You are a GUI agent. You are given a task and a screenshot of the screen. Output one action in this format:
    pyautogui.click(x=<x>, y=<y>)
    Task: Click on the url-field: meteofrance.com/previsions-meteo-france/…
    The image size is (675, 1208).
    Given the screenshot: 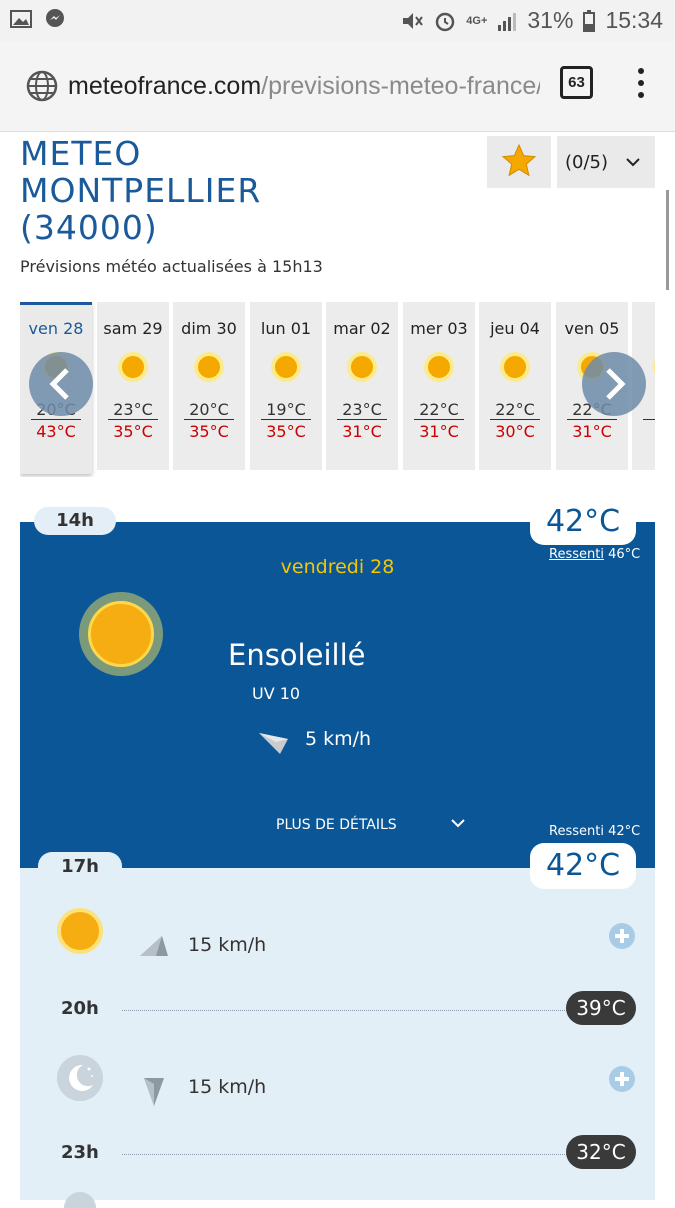 What is the action you would take?
    pyautogui.click(x=304, y=86)
    